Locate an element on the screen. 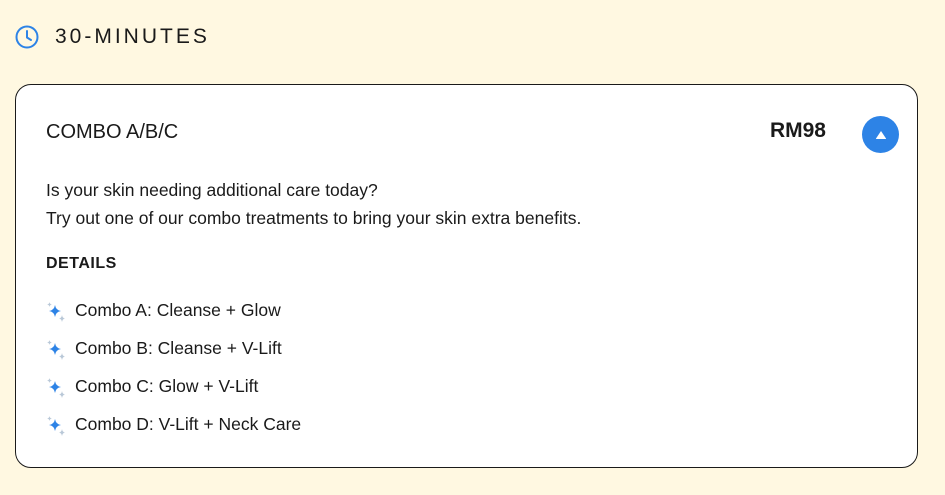 The width and height of the screenshot is (945, 495). collapse-button is located at coordinates (880, 134).